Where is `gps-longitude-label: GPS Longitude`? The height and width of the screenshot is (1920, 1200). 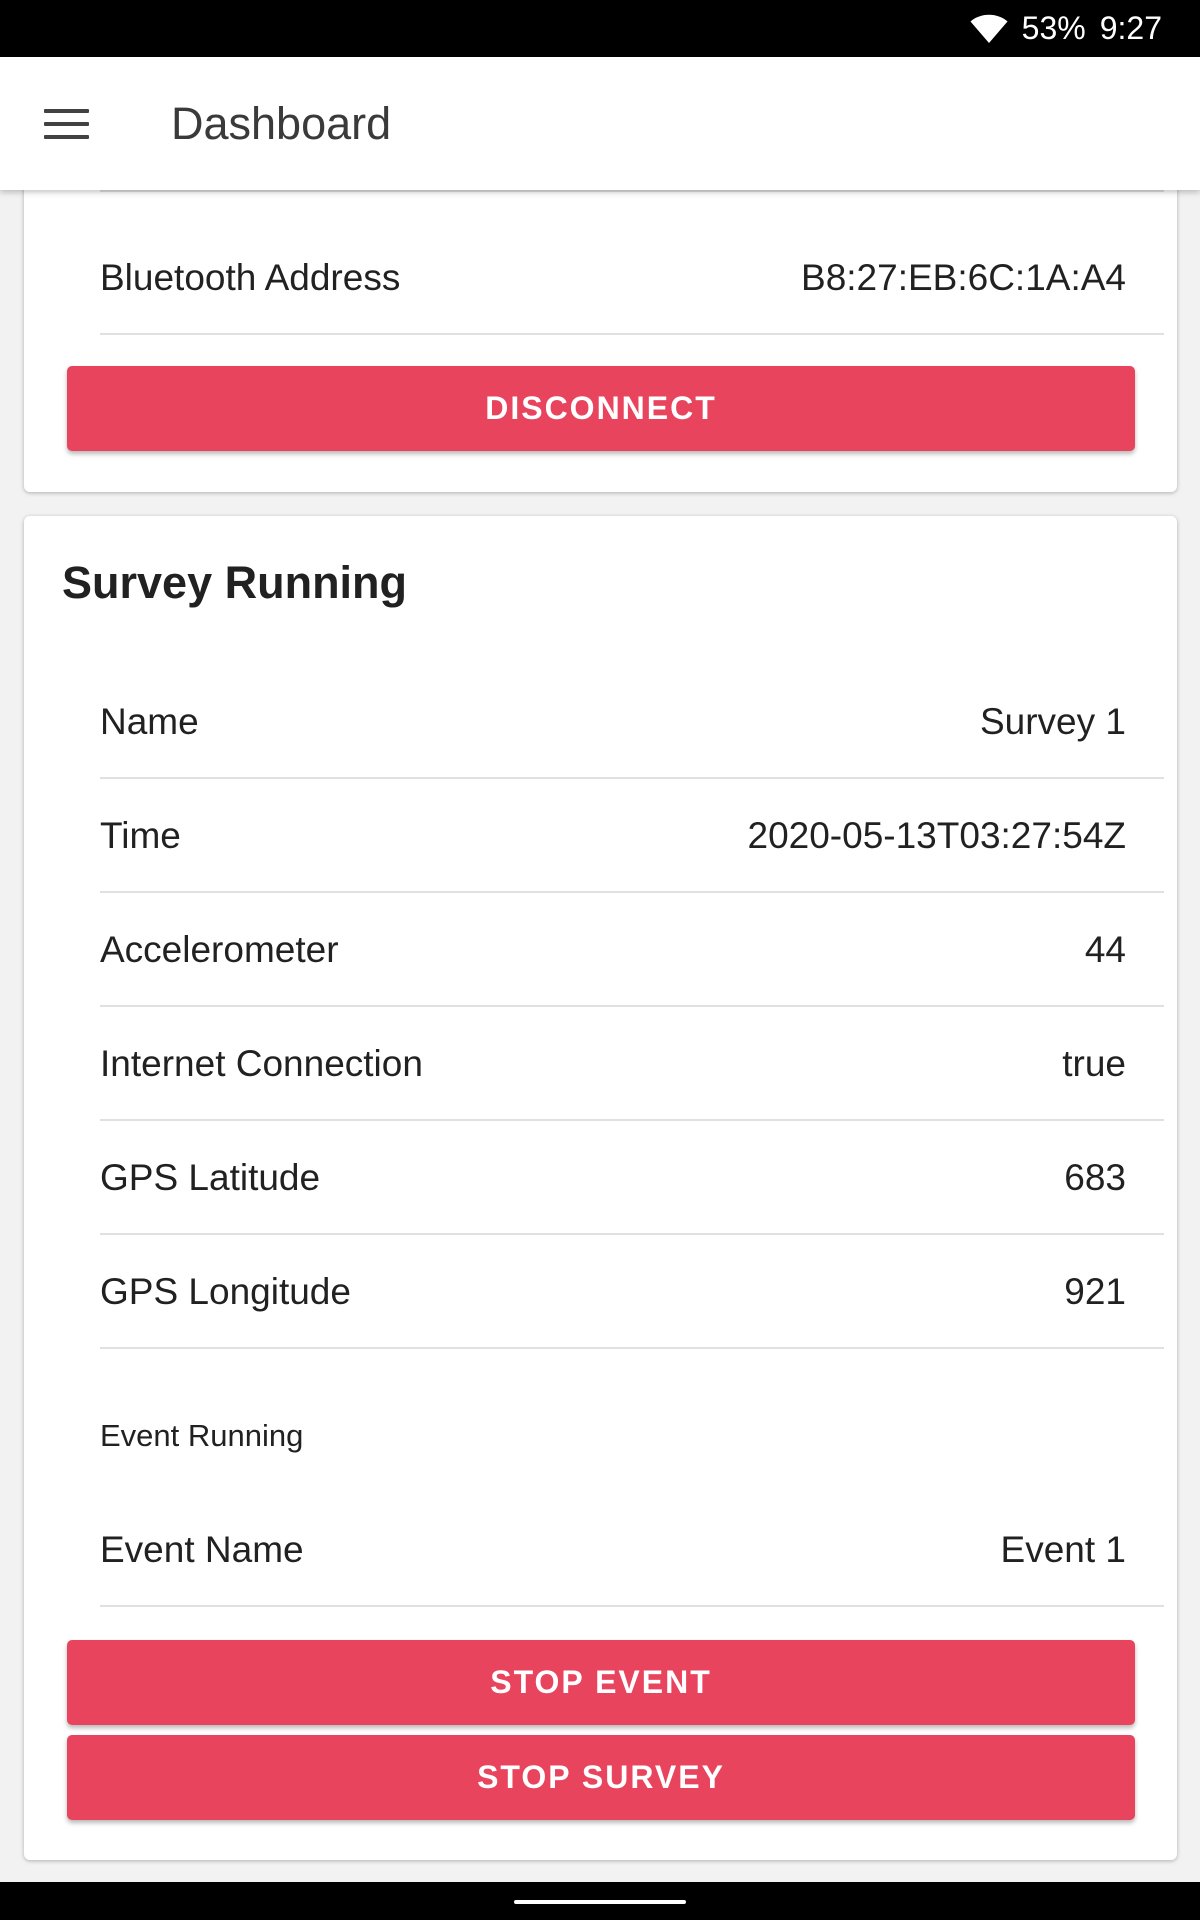 gps-longitude-label: GPS Longitude is located at coordinates (225, 1291).